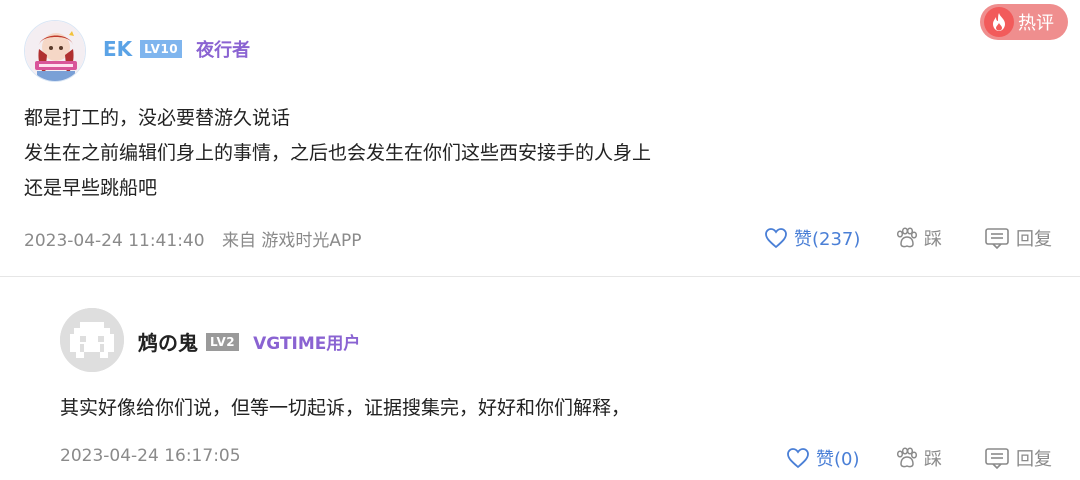 The width and height of the screenshot is (1080, 480). I want to click on comment-meta: 2023-04-24 11:41:40 来自 游戏时光APP, so click(193, 238).